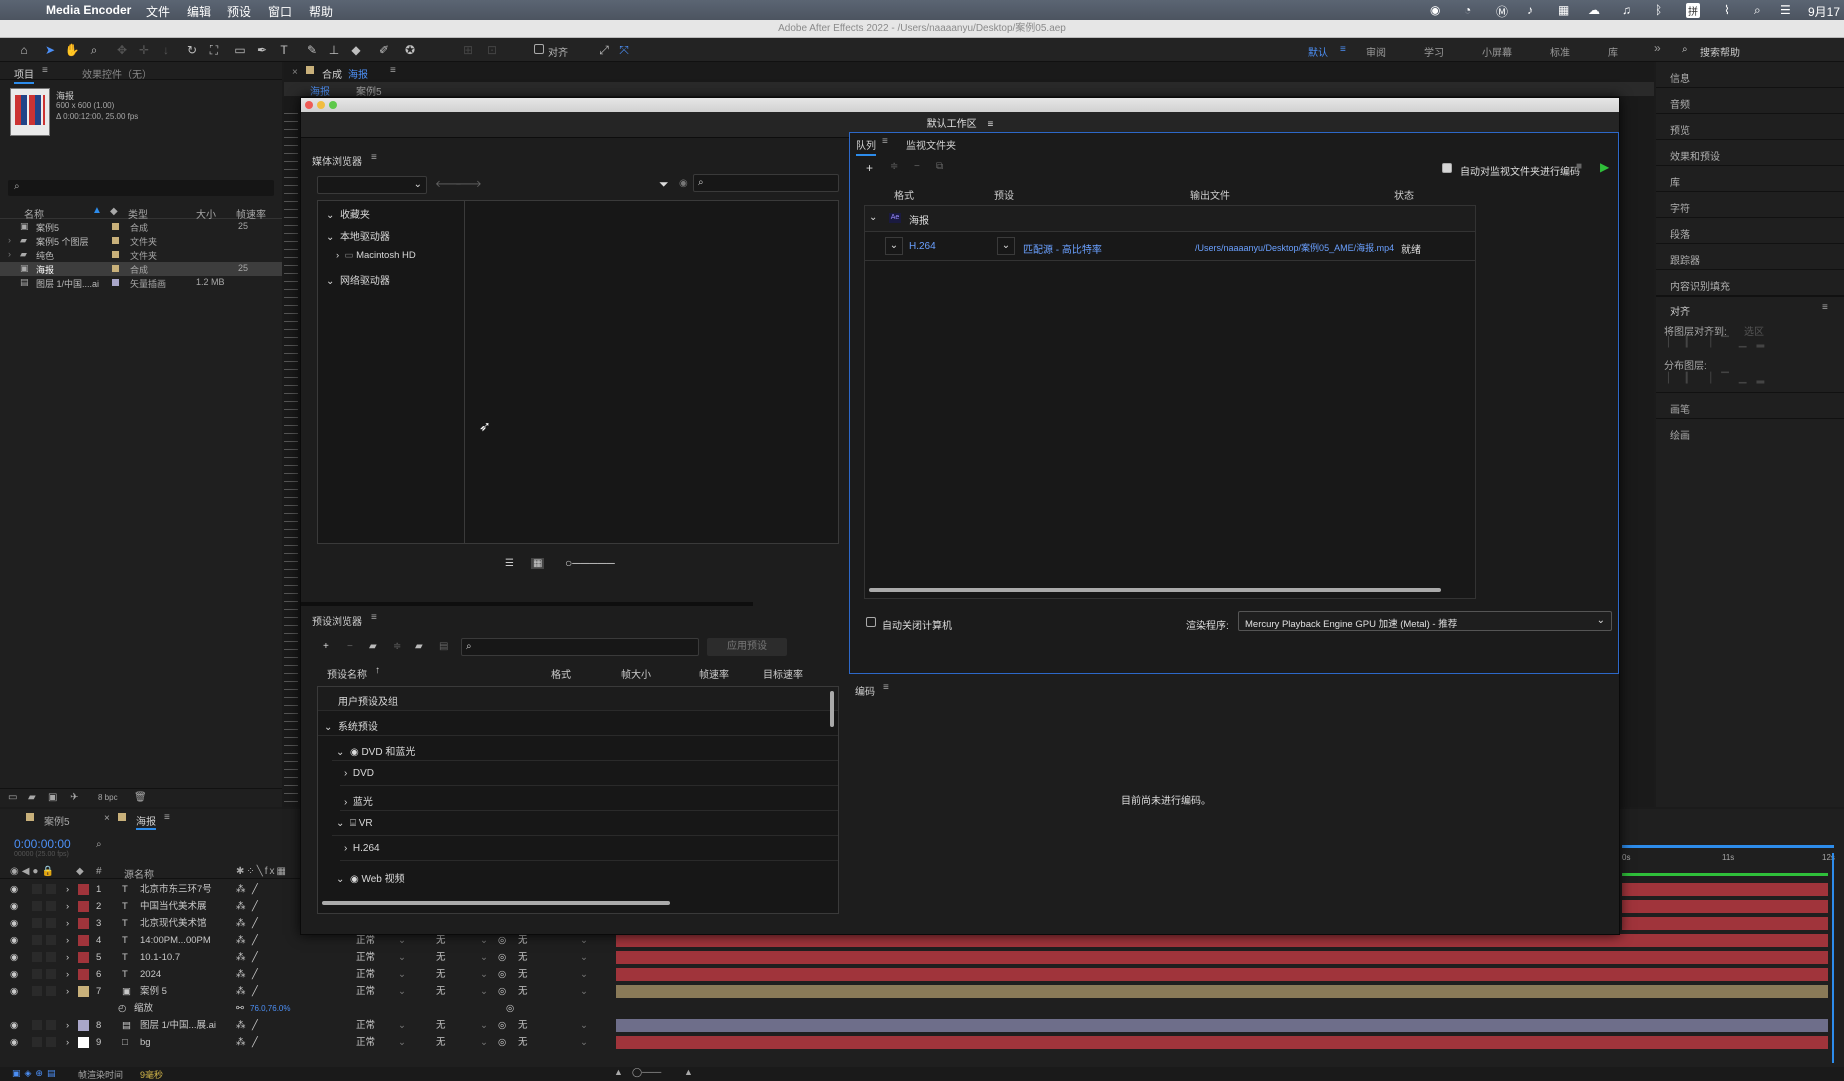 This screenshot has width=1844, height=1081. What do you see at coordinates (618, 1072) in the screenshot?
I see `zoom-out-icon: ▲` at bounding box center [618, 1072].